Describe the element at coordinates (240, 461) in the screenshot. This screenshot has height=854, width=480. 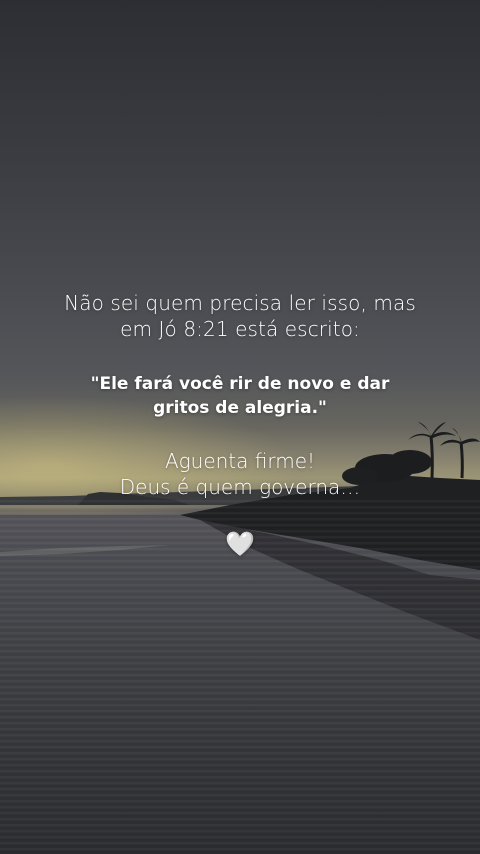
I see `encourage-line-1: Aguenta firme!` at that location.